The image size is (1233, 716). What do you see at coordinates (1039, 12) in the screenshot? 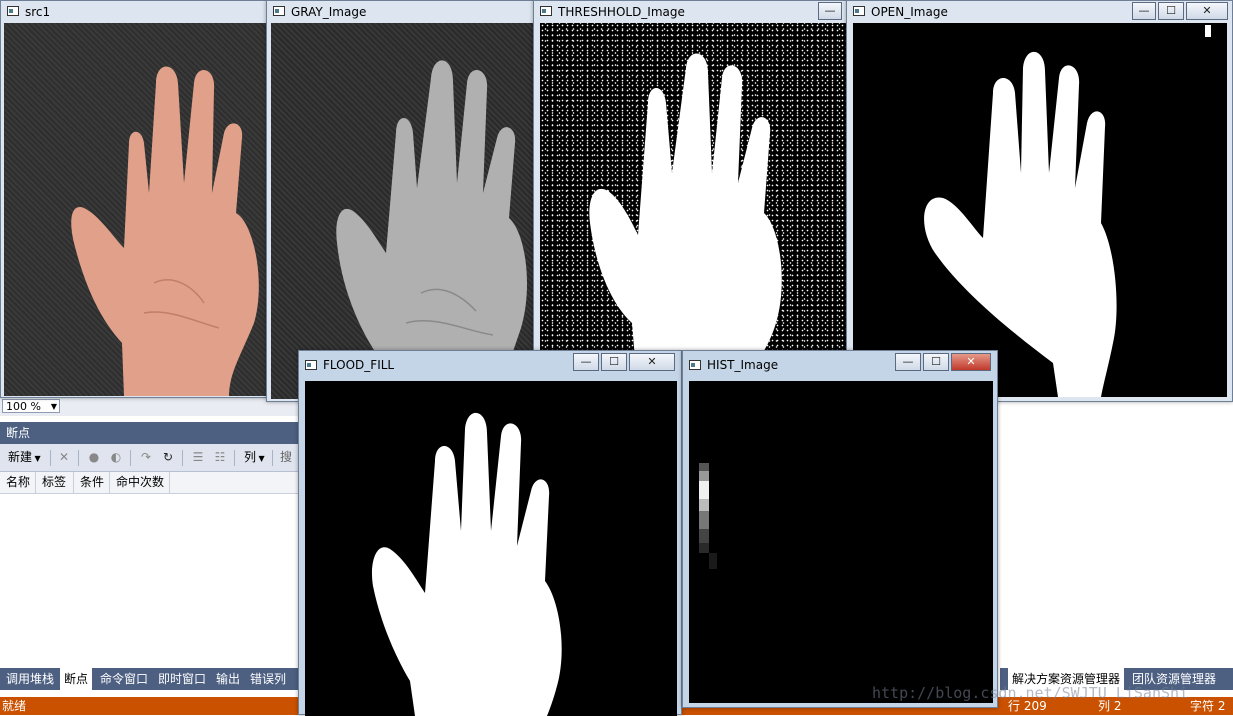
I see `open-image-titlebar: OPEN_Image — ☐ ✕` at bounding box center [1039, 12].